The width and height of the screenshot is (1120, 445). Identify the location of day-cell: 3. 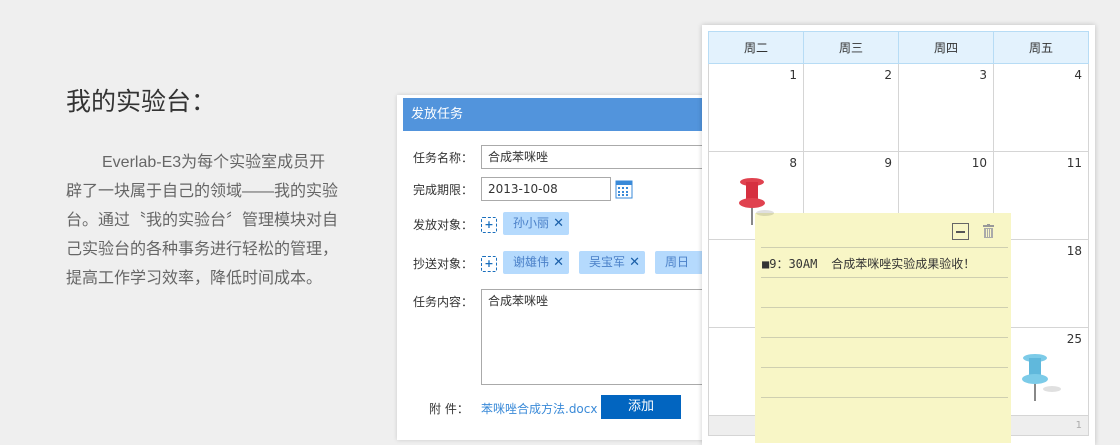
(946, 107).